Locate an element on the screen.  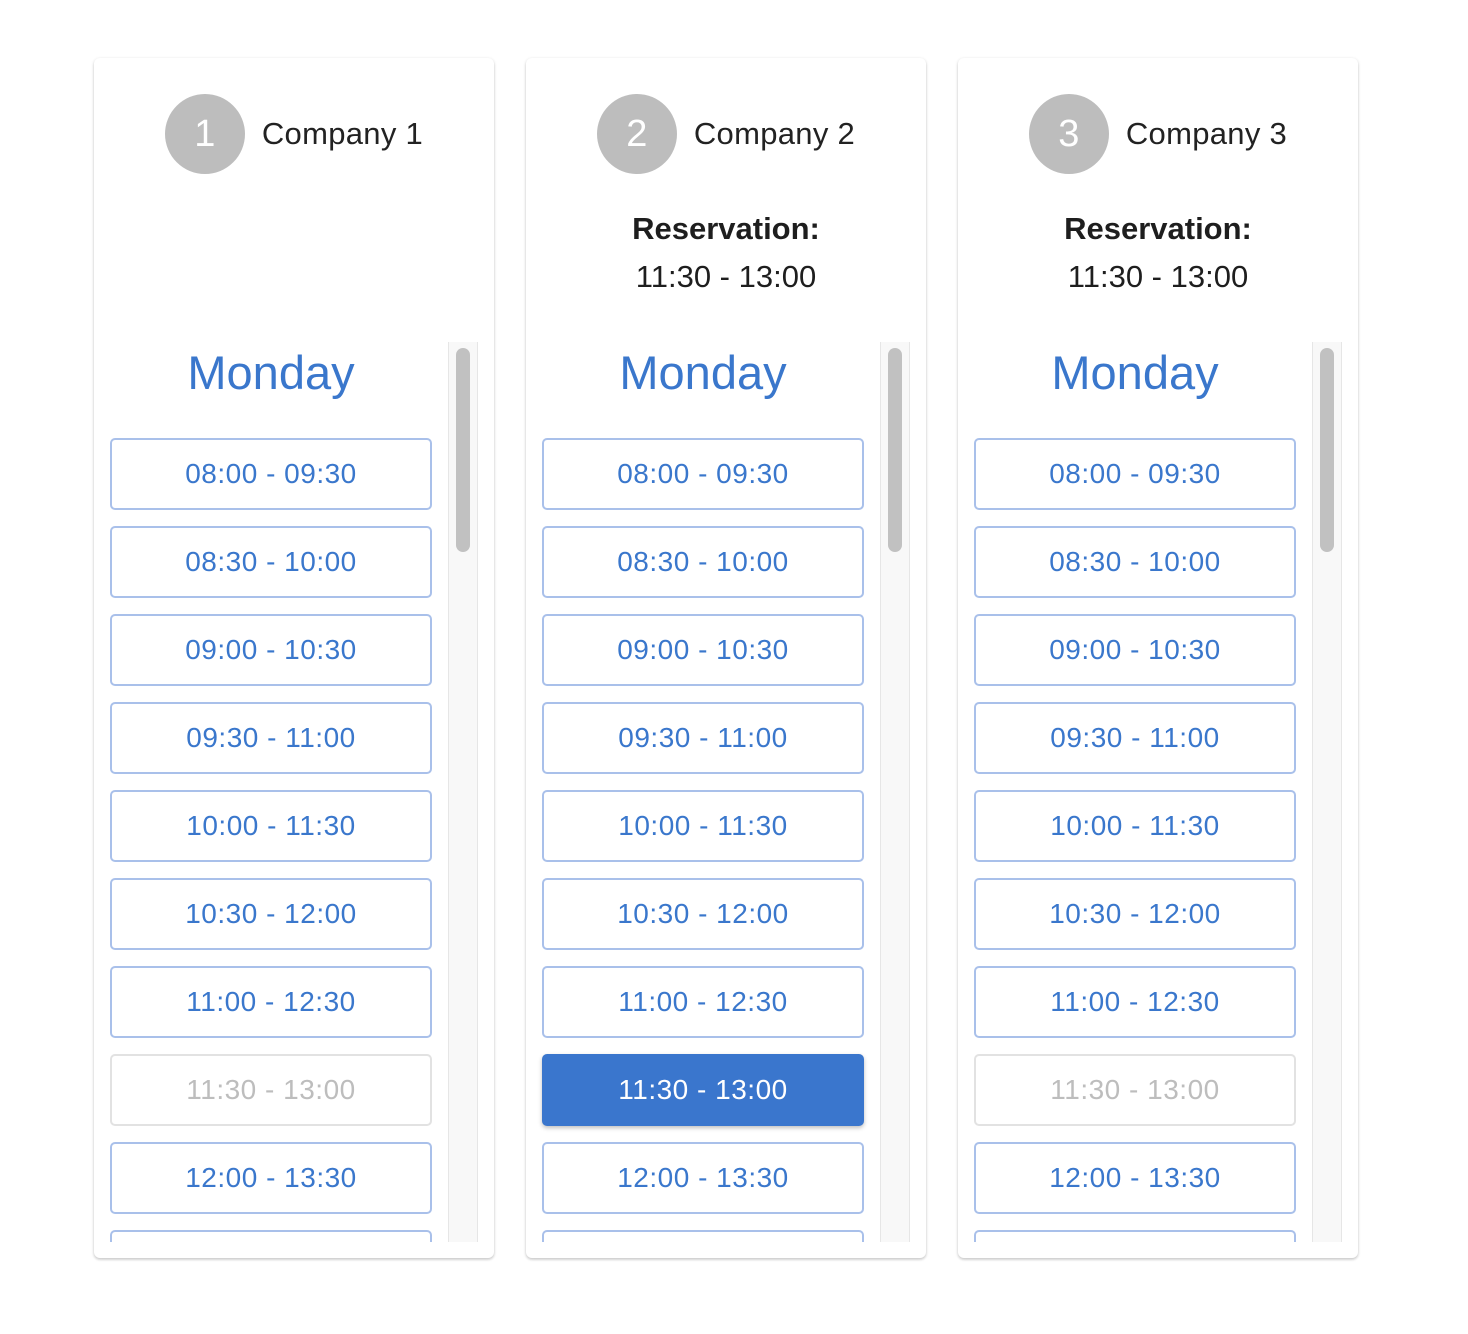
company-header: 3 Company 3 is located at coordinates (1158, 134).